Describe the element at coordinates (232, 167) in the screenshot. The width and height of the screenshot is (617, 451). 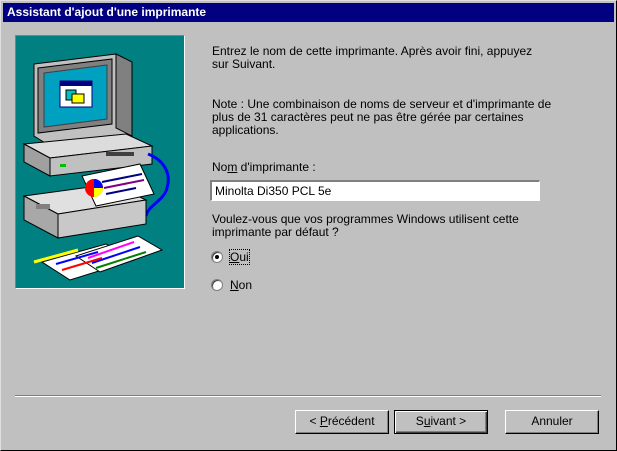
I see `printer-name-label-accesskey: m` at that location.